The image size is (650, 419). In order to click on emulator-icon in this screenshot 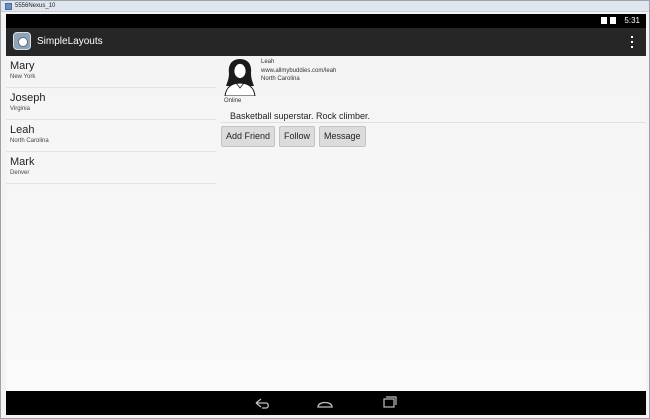, I will do `click(8, 6)`.